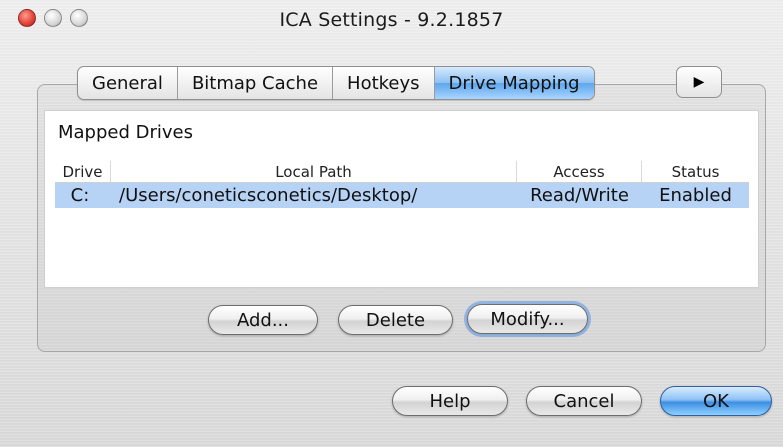 Image resolution: width=783 pixels, height=447 pixels. I want to click on triangle-right-icon: ▶, so click(699, 82).